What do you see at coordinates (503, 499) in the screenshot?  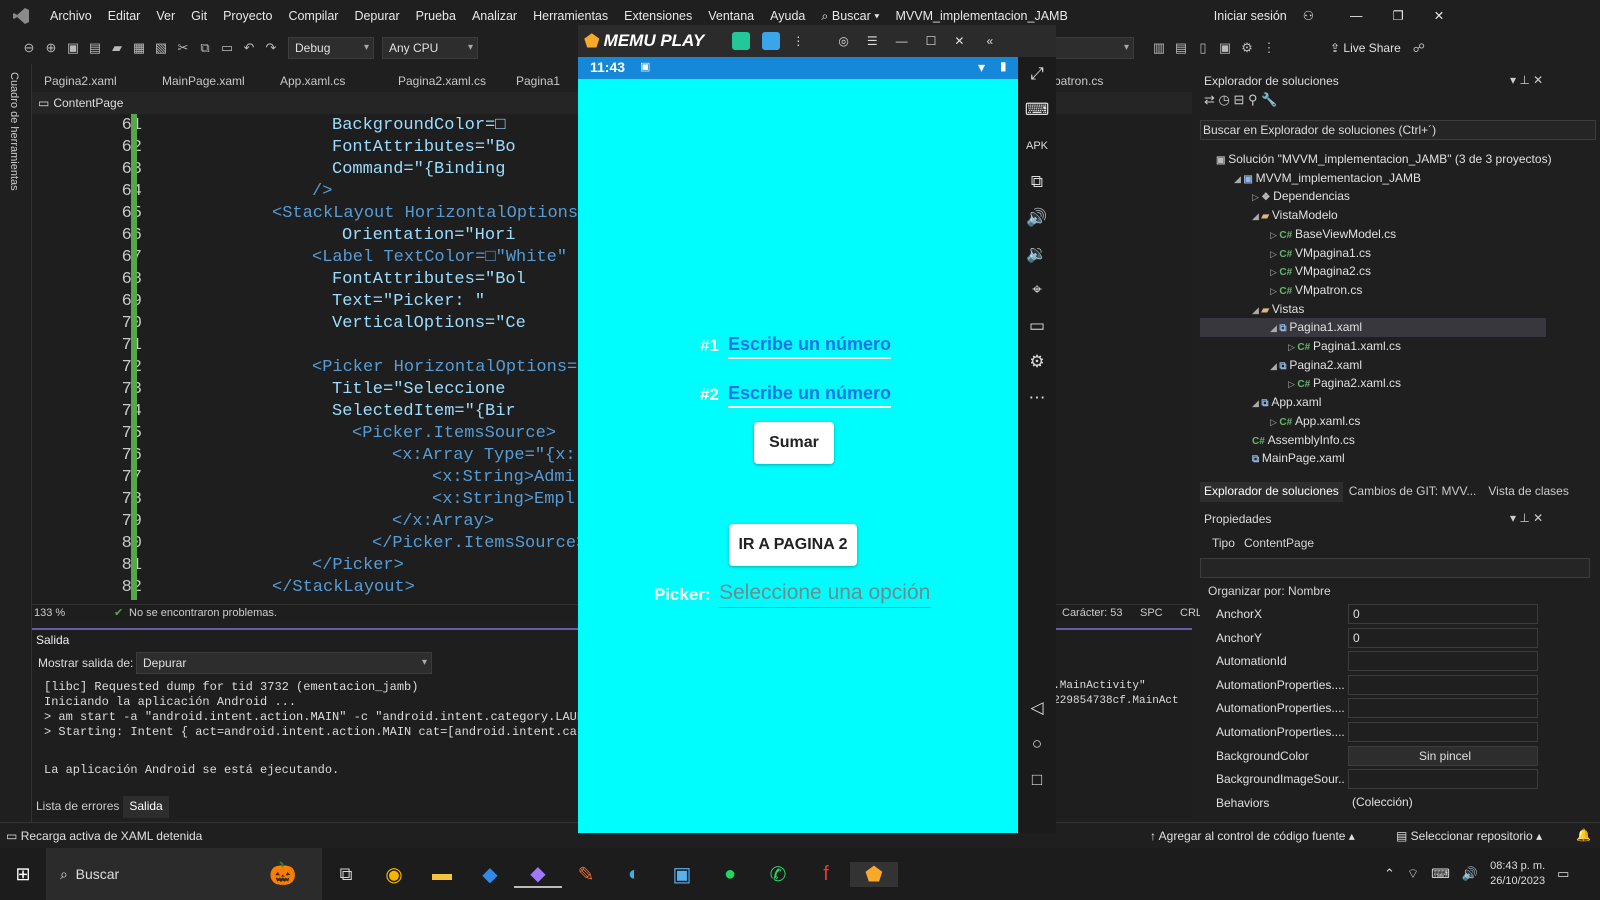 I see `code-line: <x:String>Empl` at bounding box center [503, 499].